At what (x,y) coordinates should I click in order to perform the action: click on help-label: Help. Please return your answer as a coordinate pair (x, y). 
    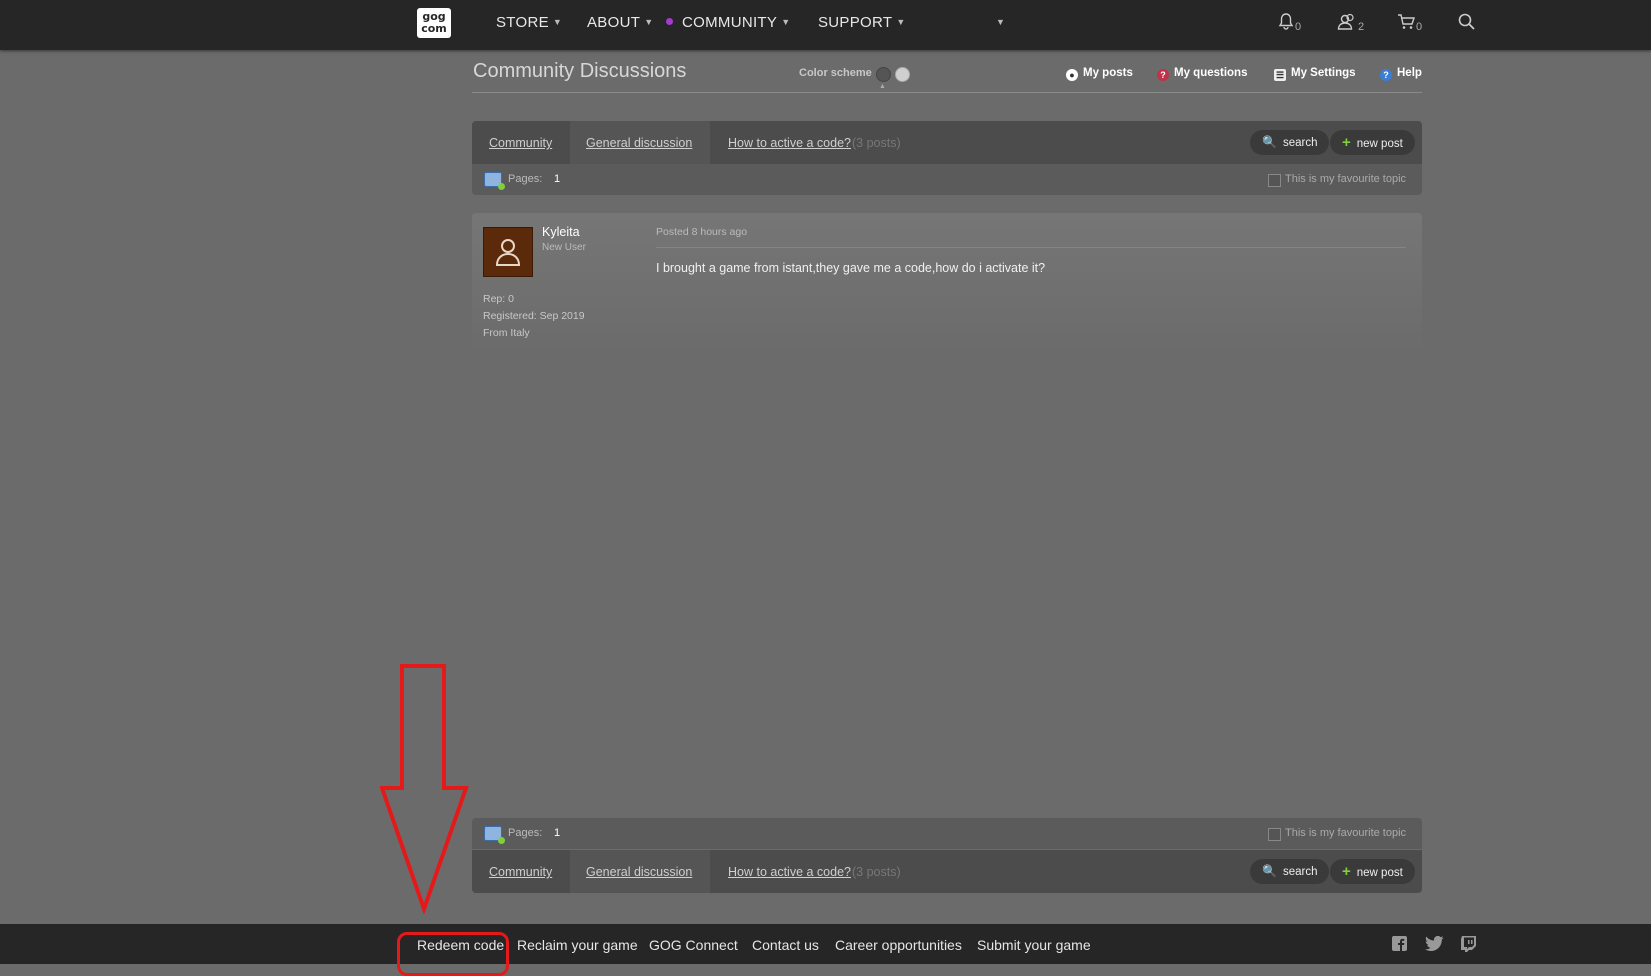
    Looking at the image, I should click on (1409, 73).